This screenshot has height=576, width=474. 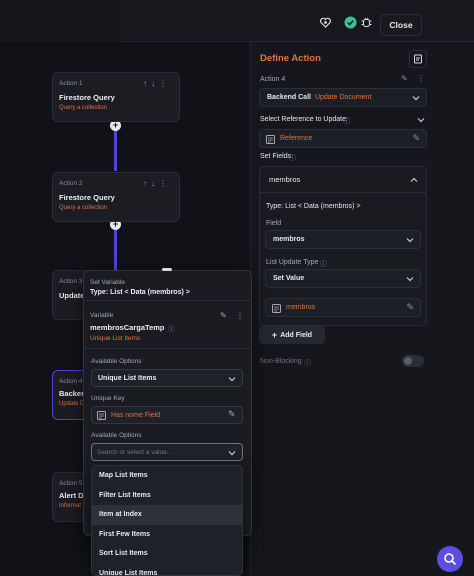 What do you see at coordinates (107, 282) in the screenshot?
I see `set-variable-label: Set Variable` at bounding box center [107, 282].